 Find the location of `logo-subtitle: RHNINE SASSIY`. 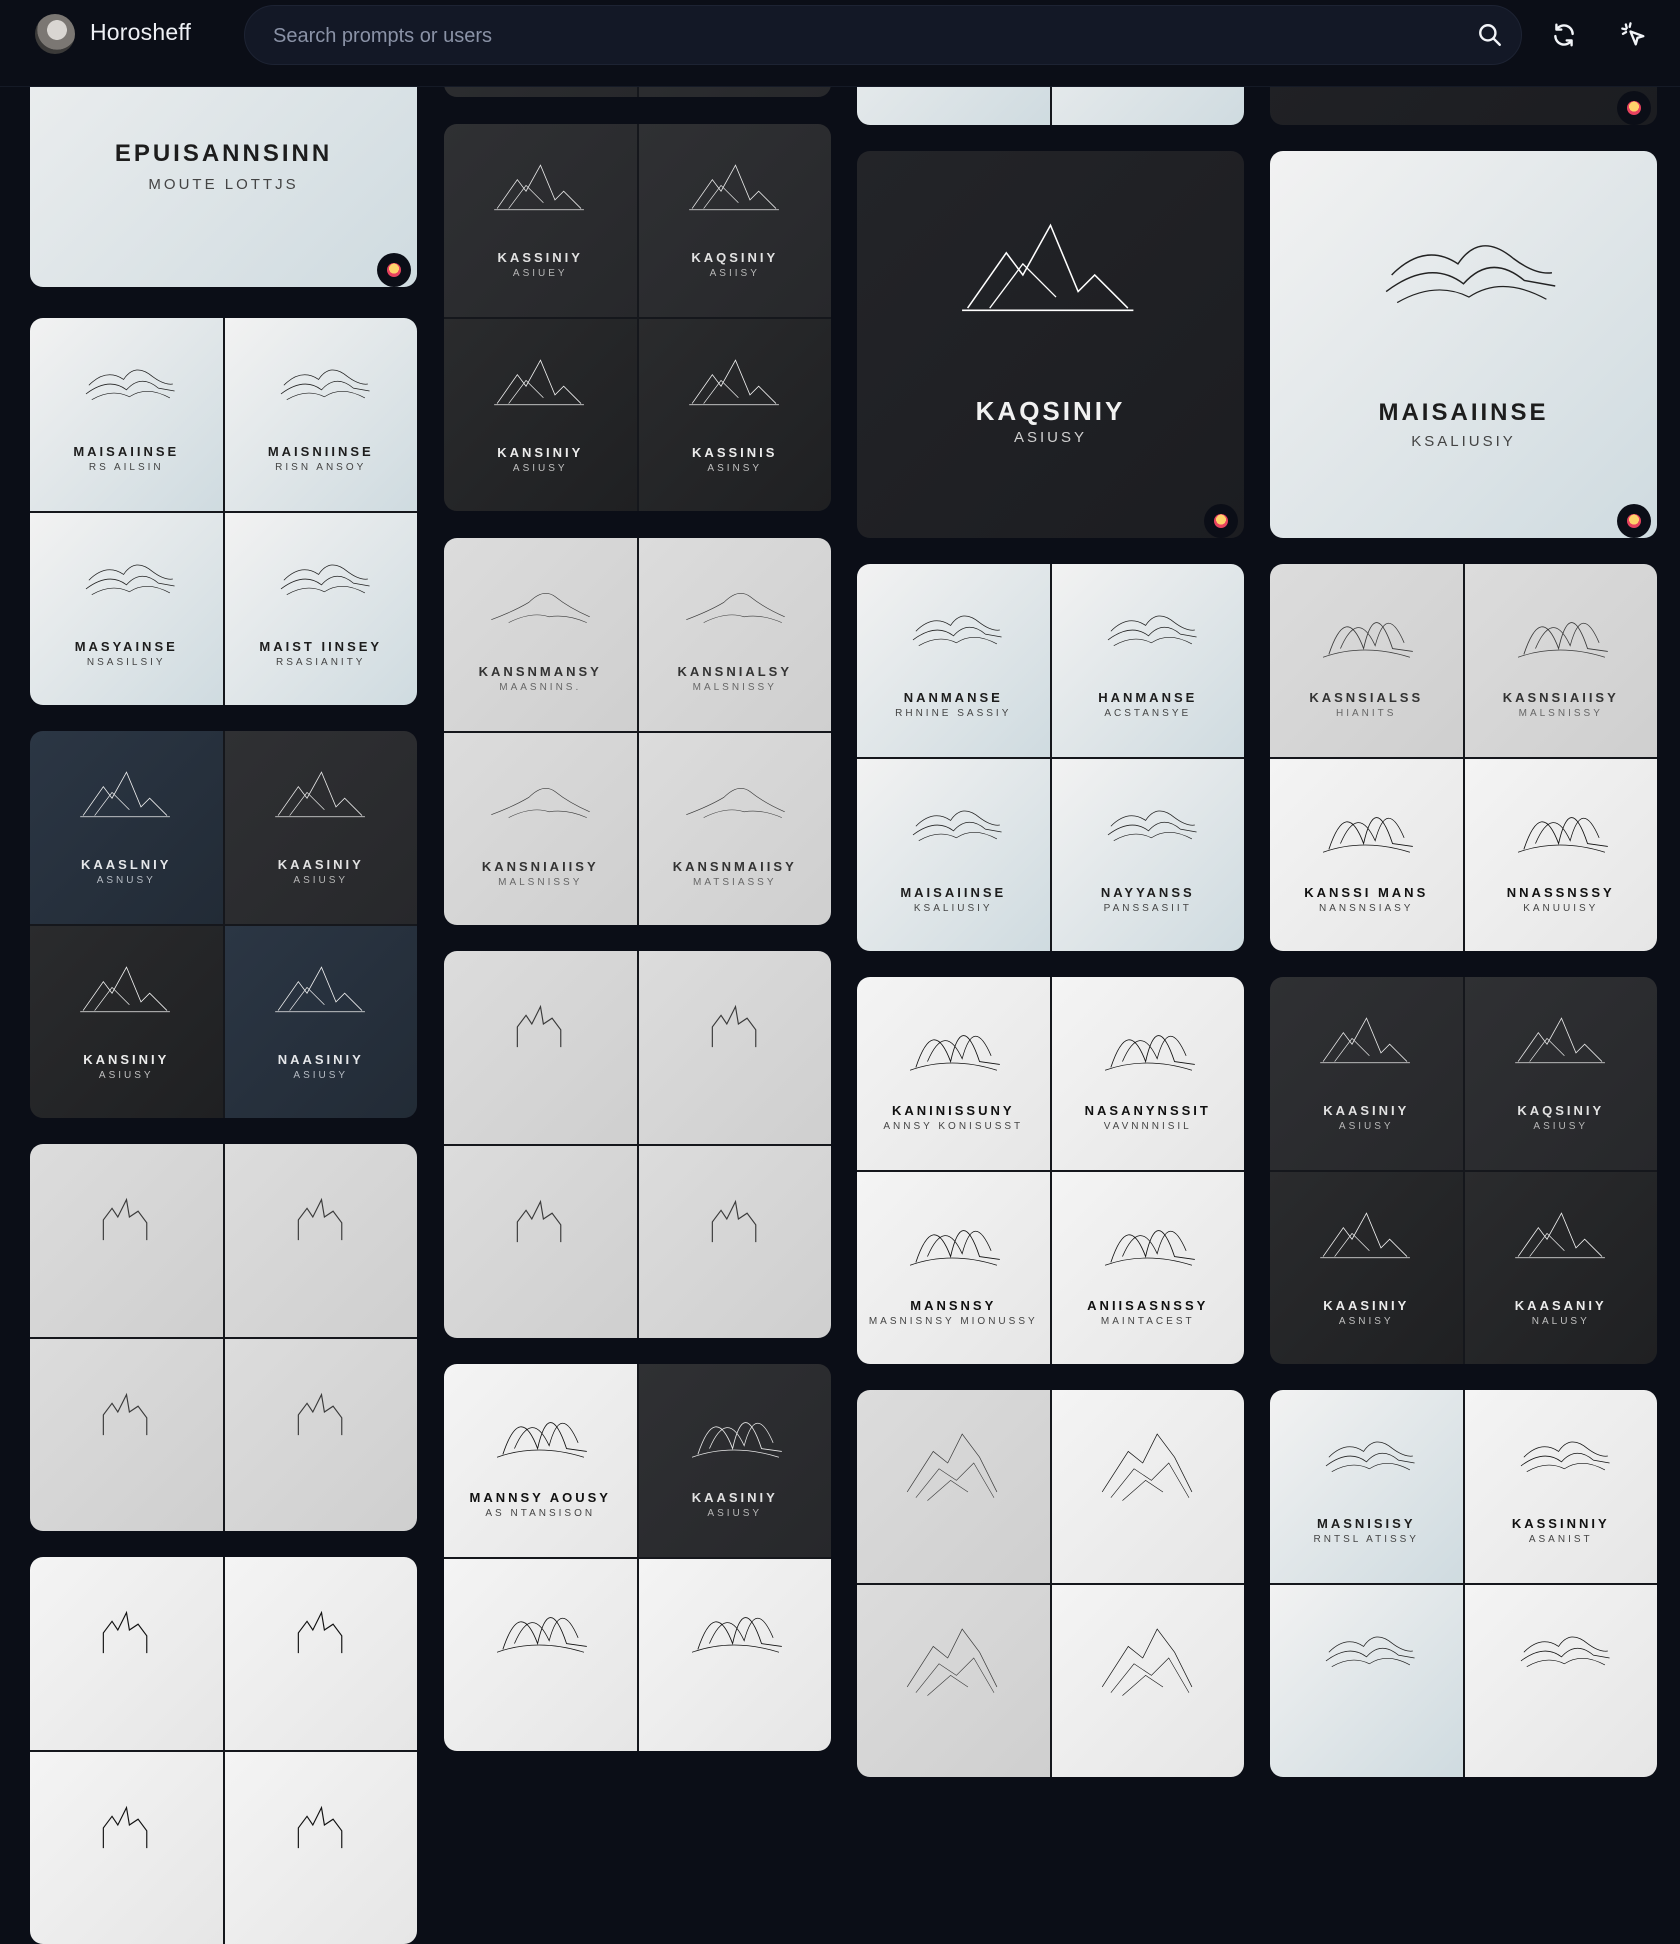

logo-subtitle: RHNINE SASSIY is located at coordinates (953, 713).